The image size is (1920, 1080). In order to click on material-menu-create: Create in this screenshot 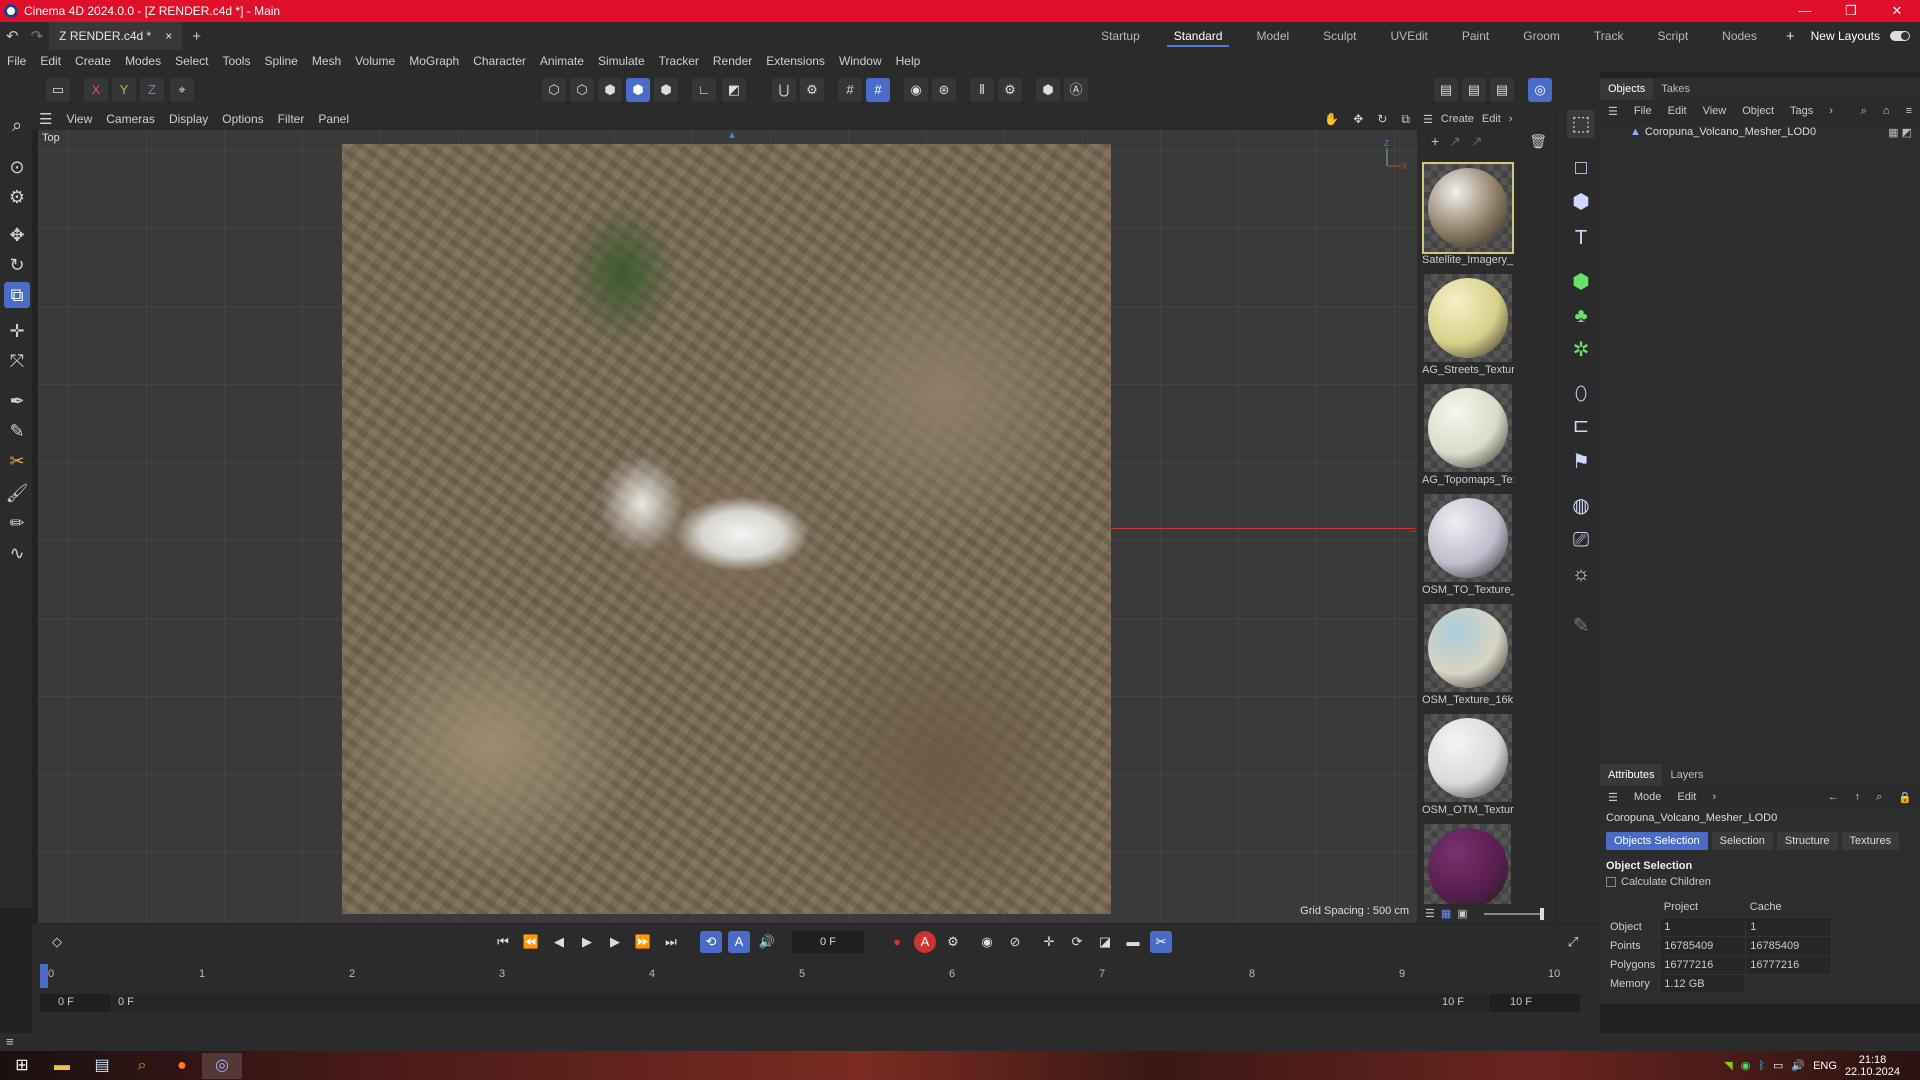, I will do `click(1457, 119)`.